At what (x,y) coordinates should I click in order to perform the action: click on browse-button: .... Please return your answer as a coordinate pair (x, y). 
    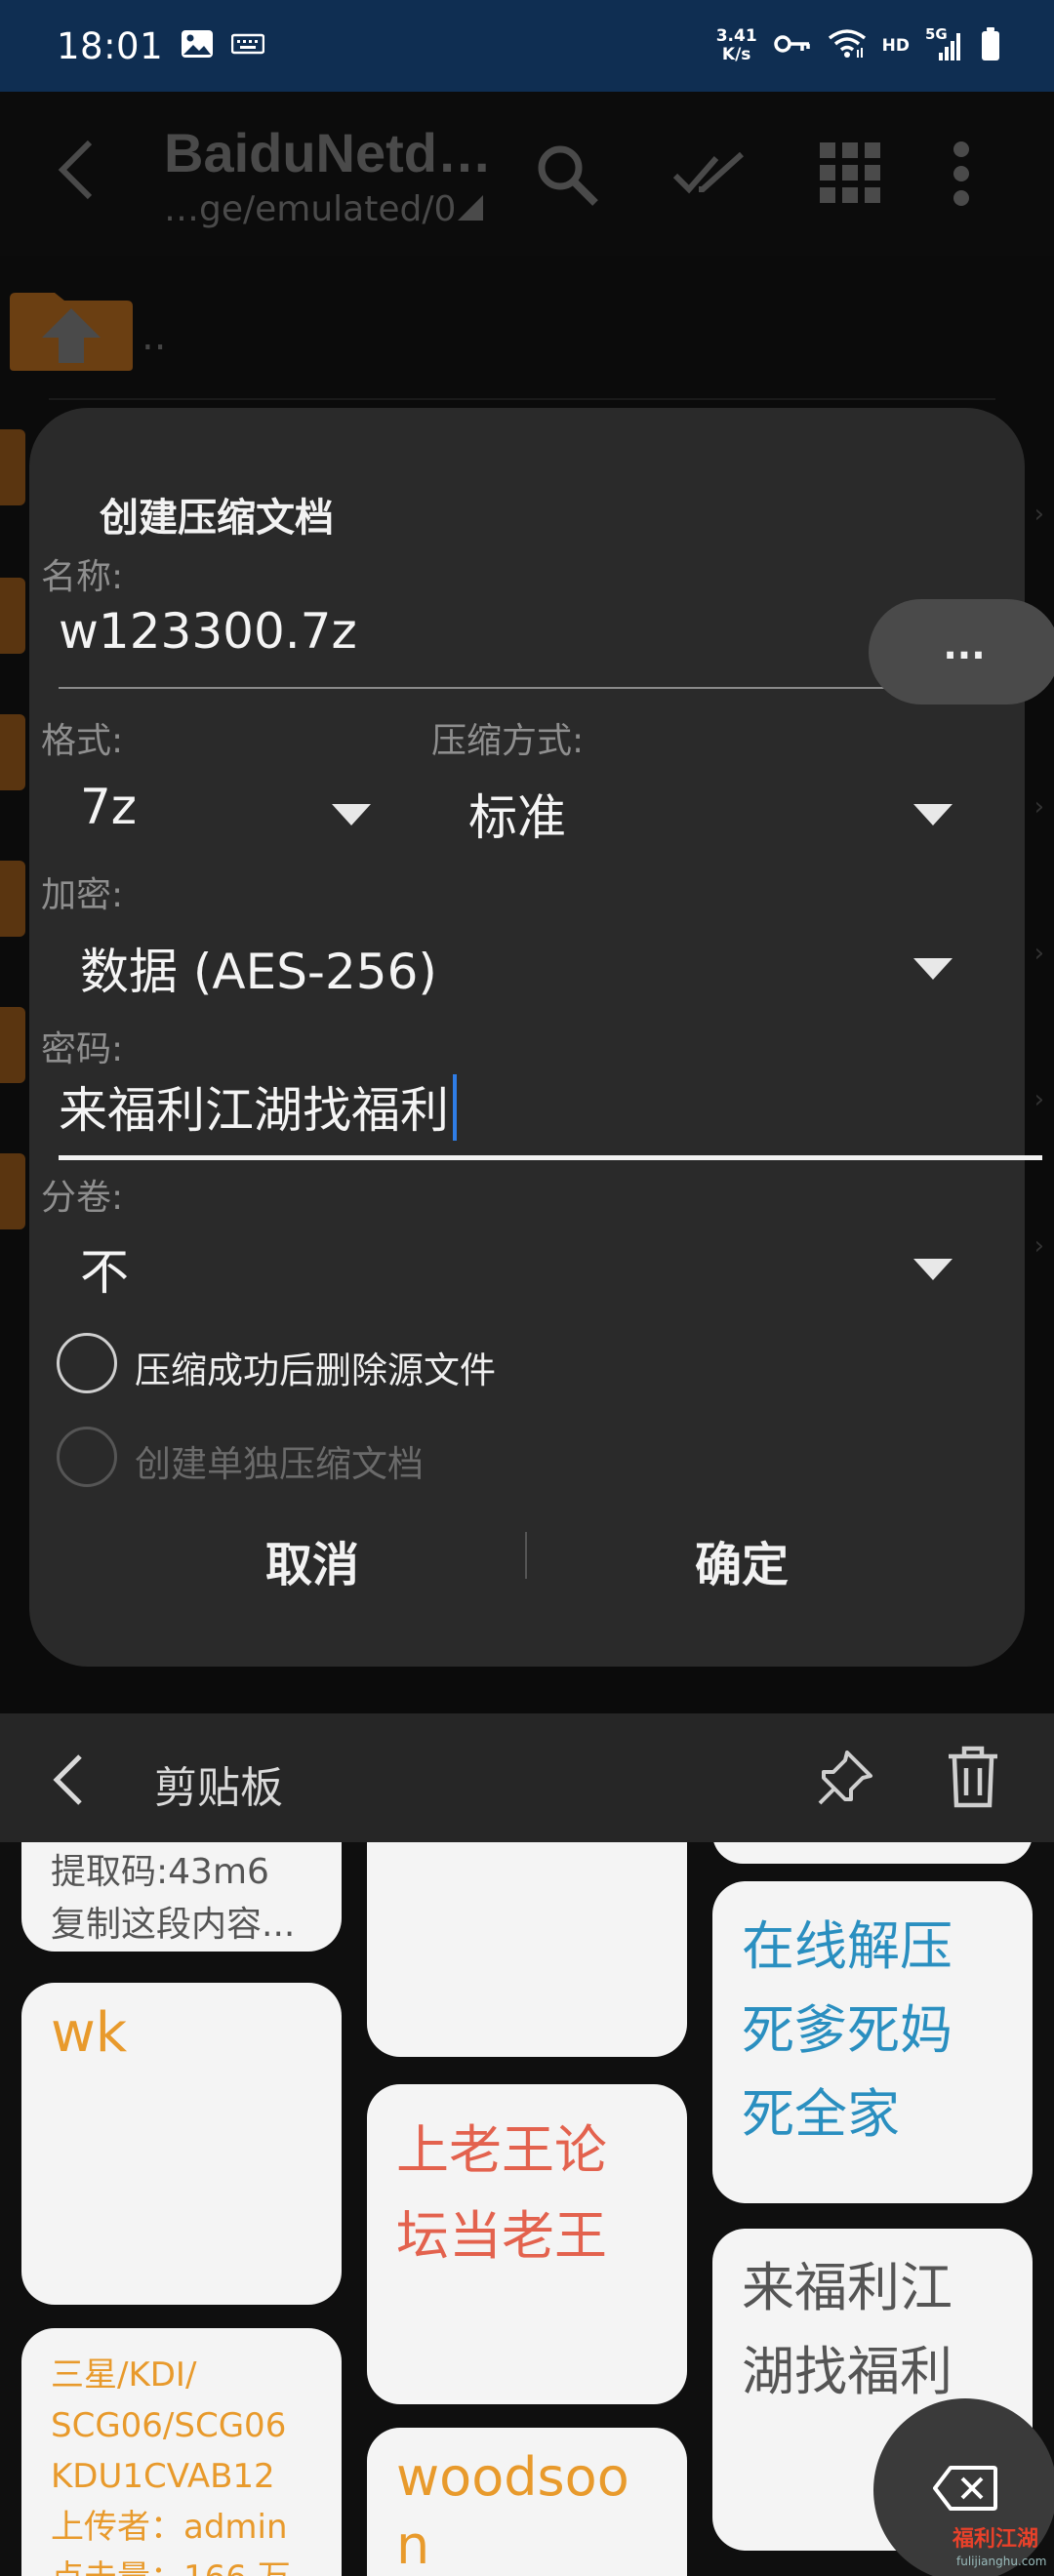
    Looking at the image, I should click on (962, 651).